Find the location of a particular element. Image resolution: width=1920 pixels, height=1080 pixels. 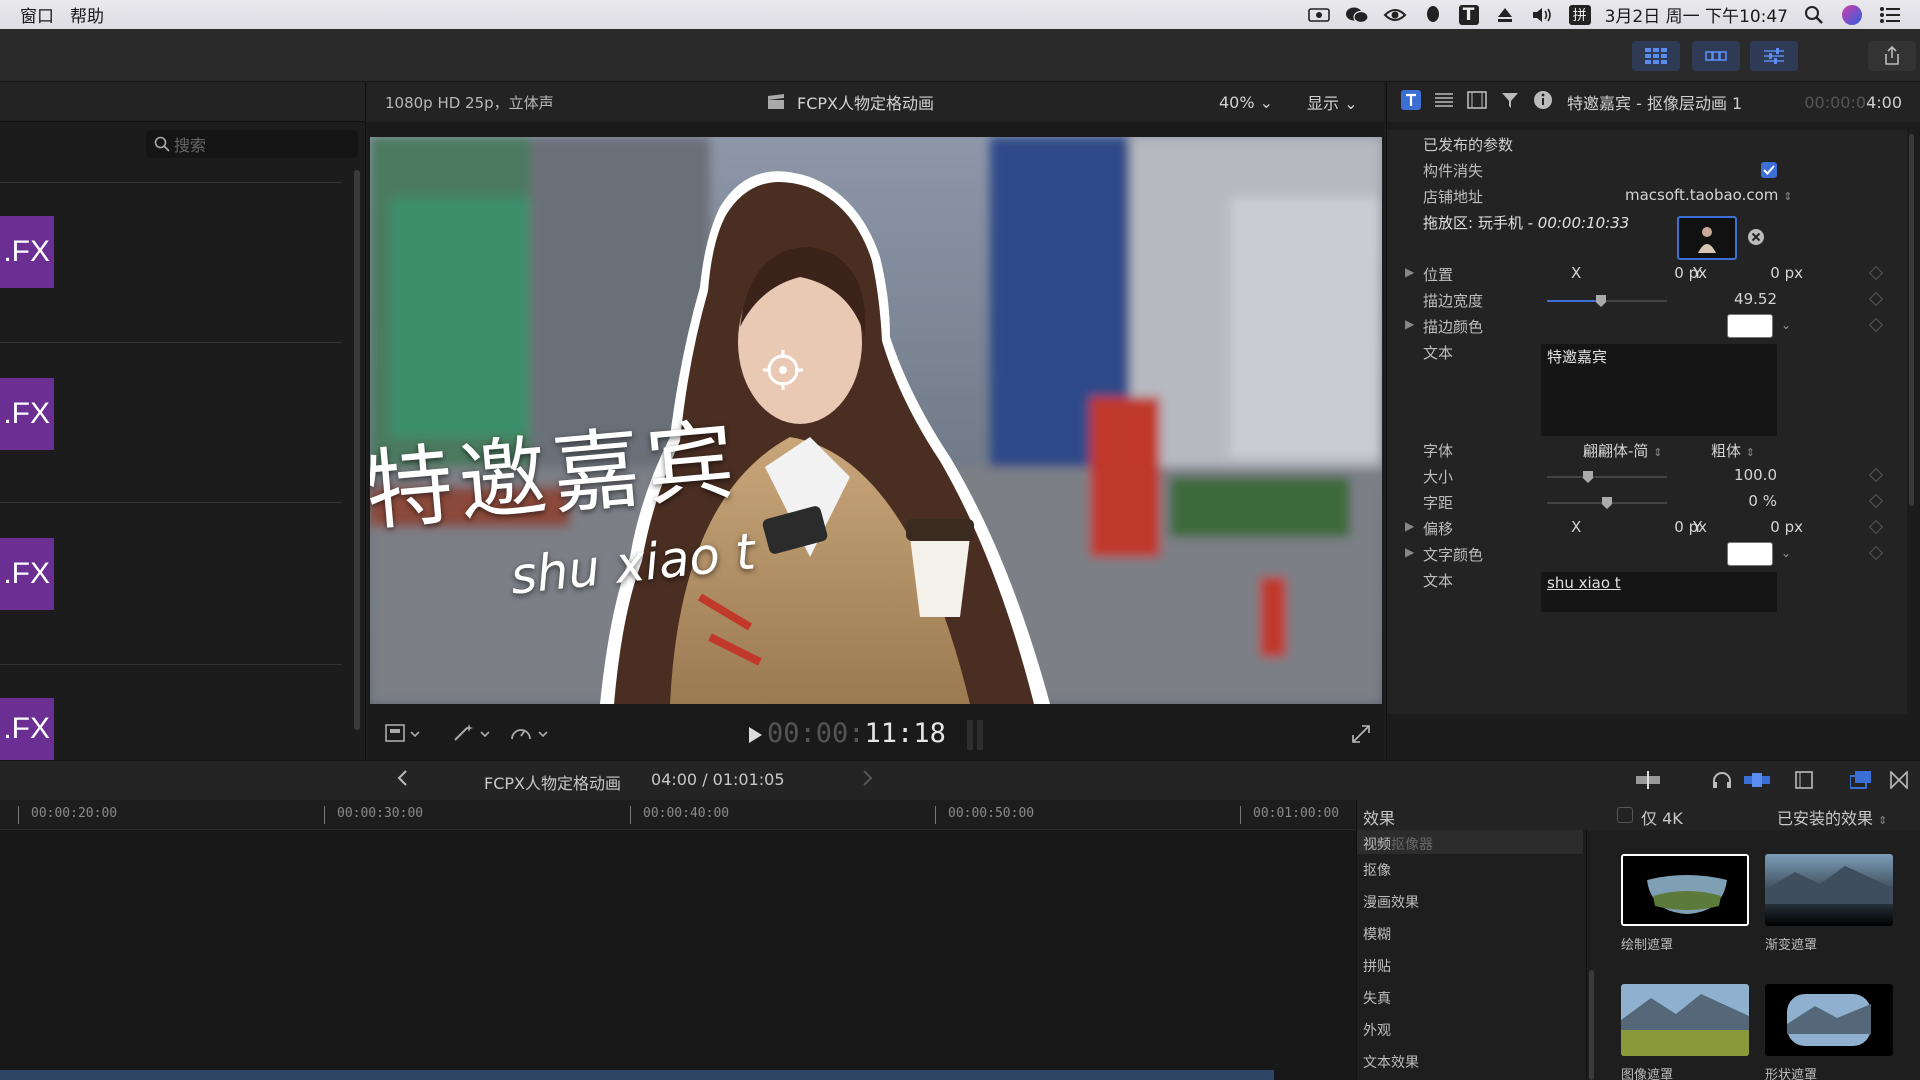

effect-tile: 渐变遮罩 is located at coordinates (1829, 903).